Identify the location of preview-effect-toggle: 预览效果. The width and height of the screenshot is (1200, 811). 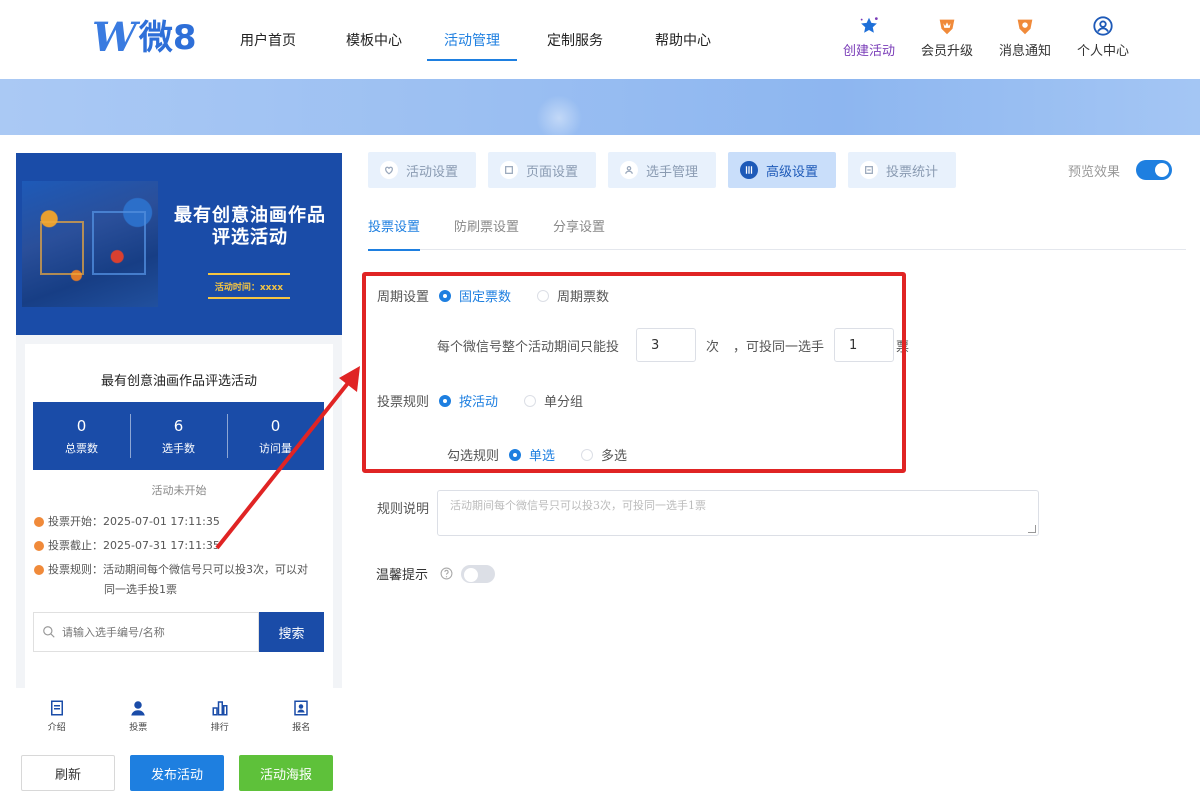
(1120, 170).